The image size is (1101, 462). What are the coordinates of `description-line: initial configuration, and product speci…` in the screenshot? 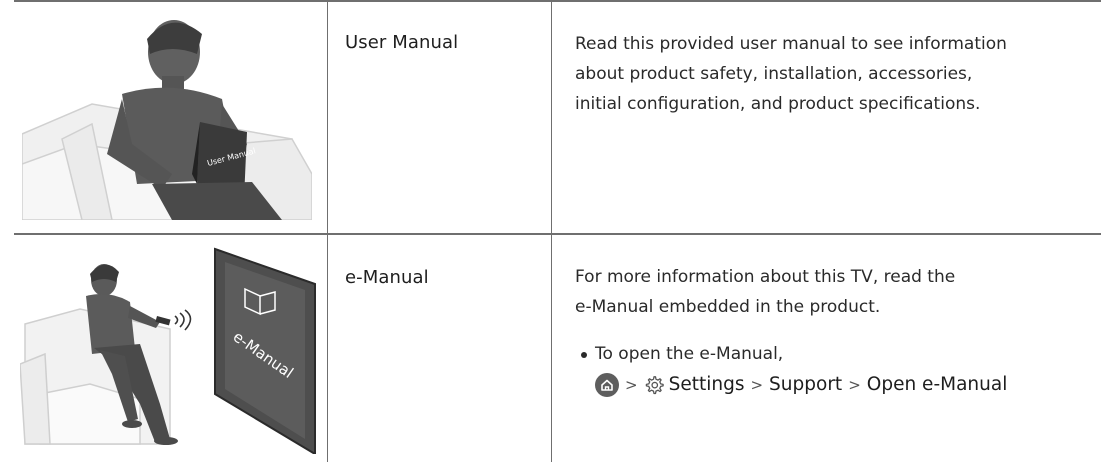 It's located at (778, 104).